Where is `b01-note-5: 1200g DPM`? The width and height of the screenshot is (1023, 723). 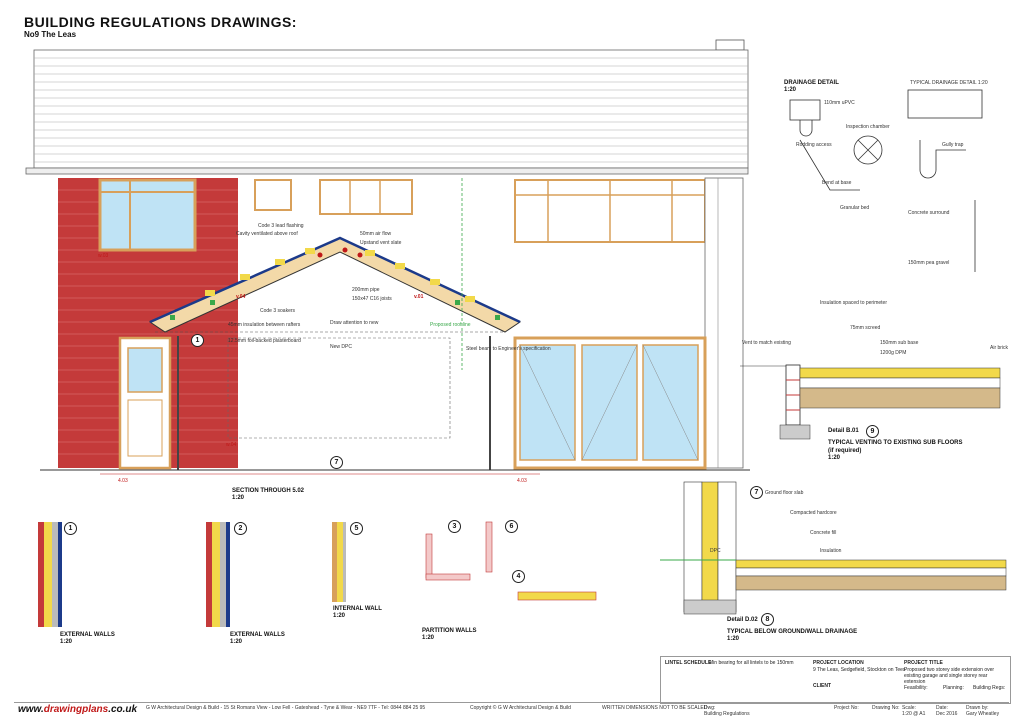
b01-note-5: 1200g DPM is located at coordinates (893, 353).